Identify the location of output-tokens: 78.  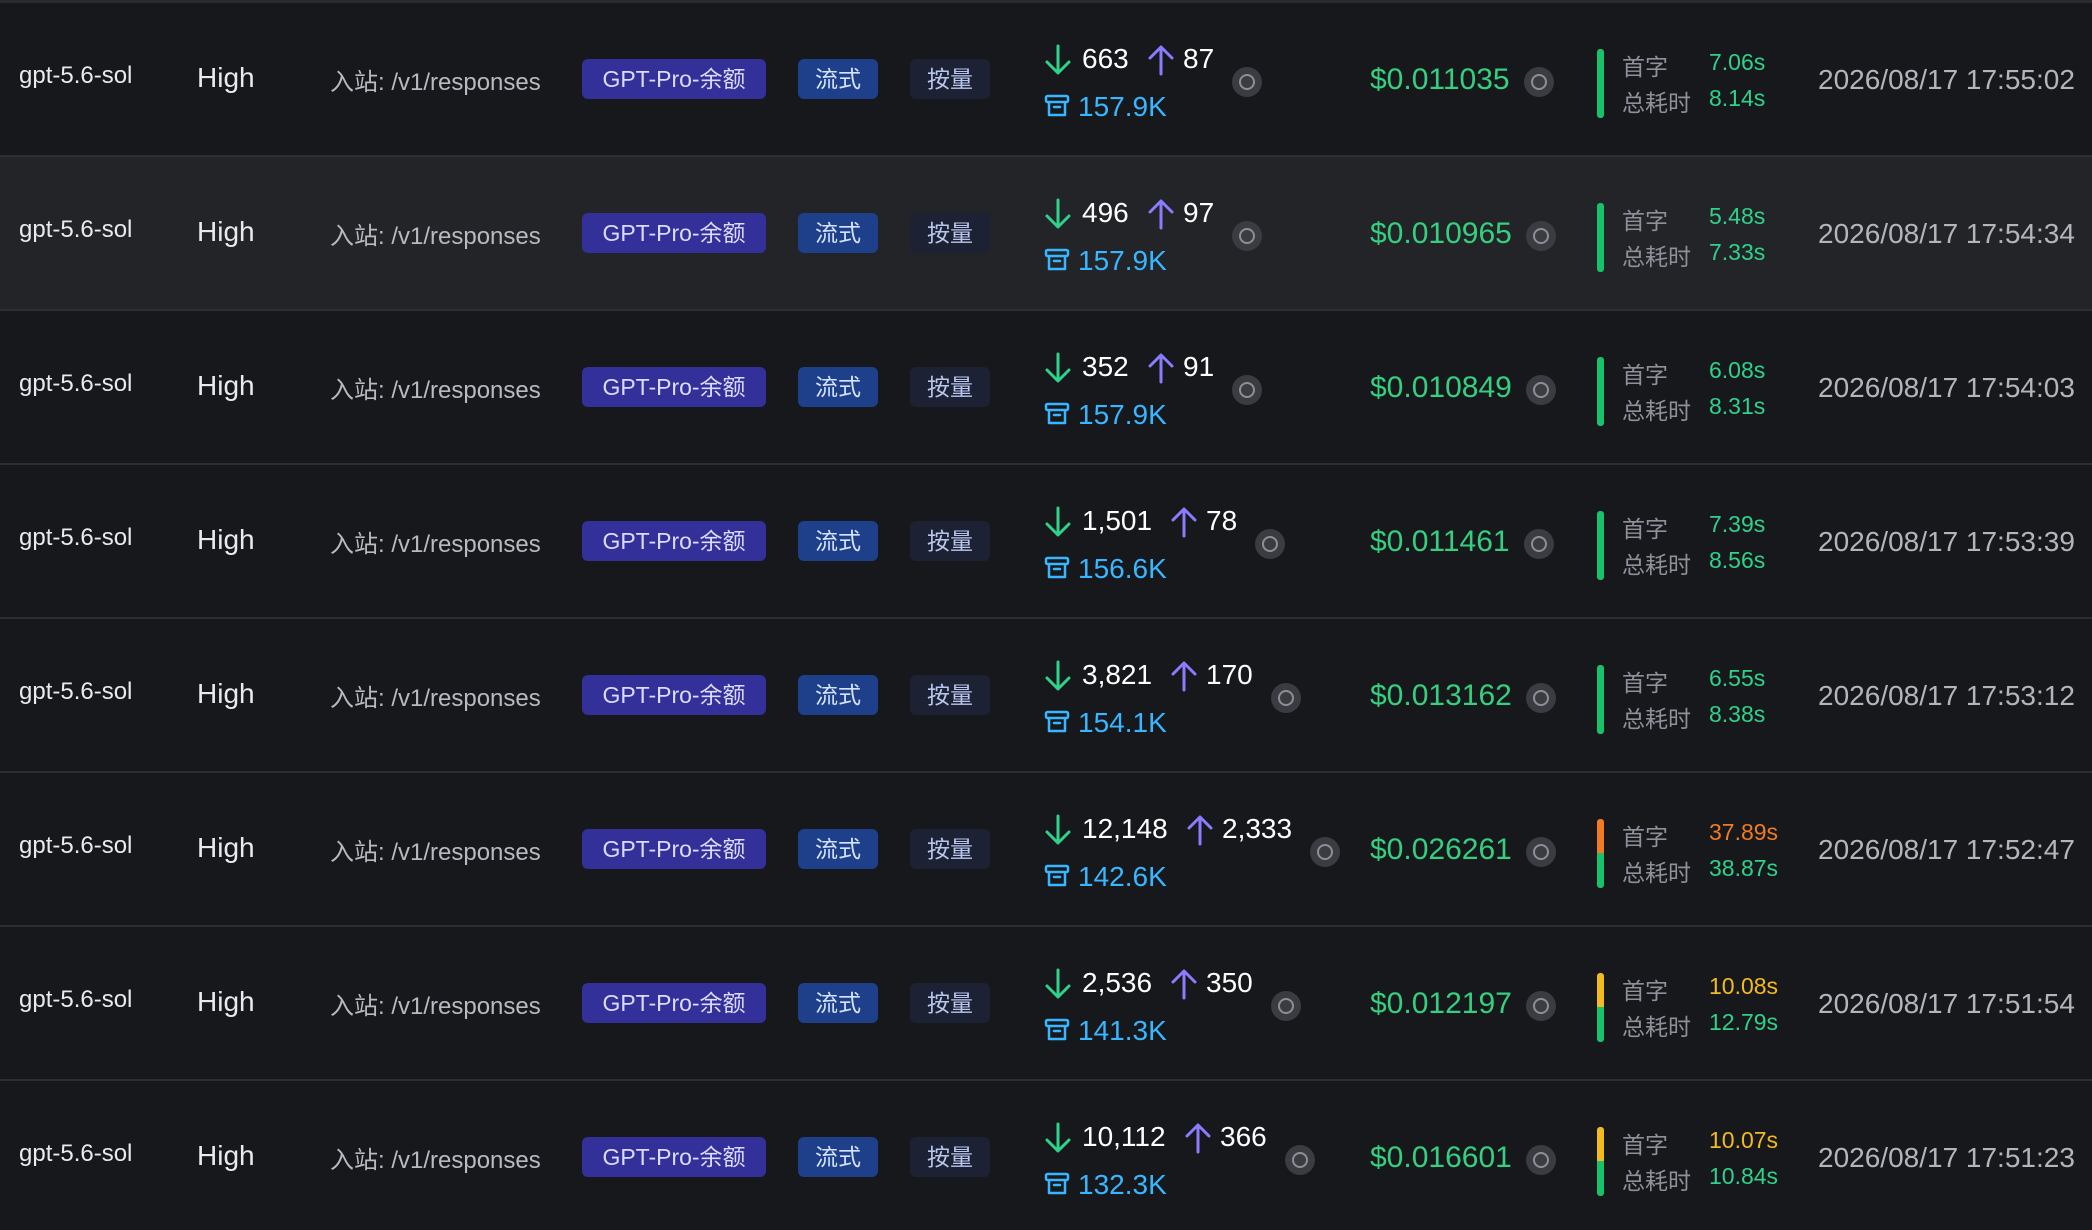
(1222, 520).